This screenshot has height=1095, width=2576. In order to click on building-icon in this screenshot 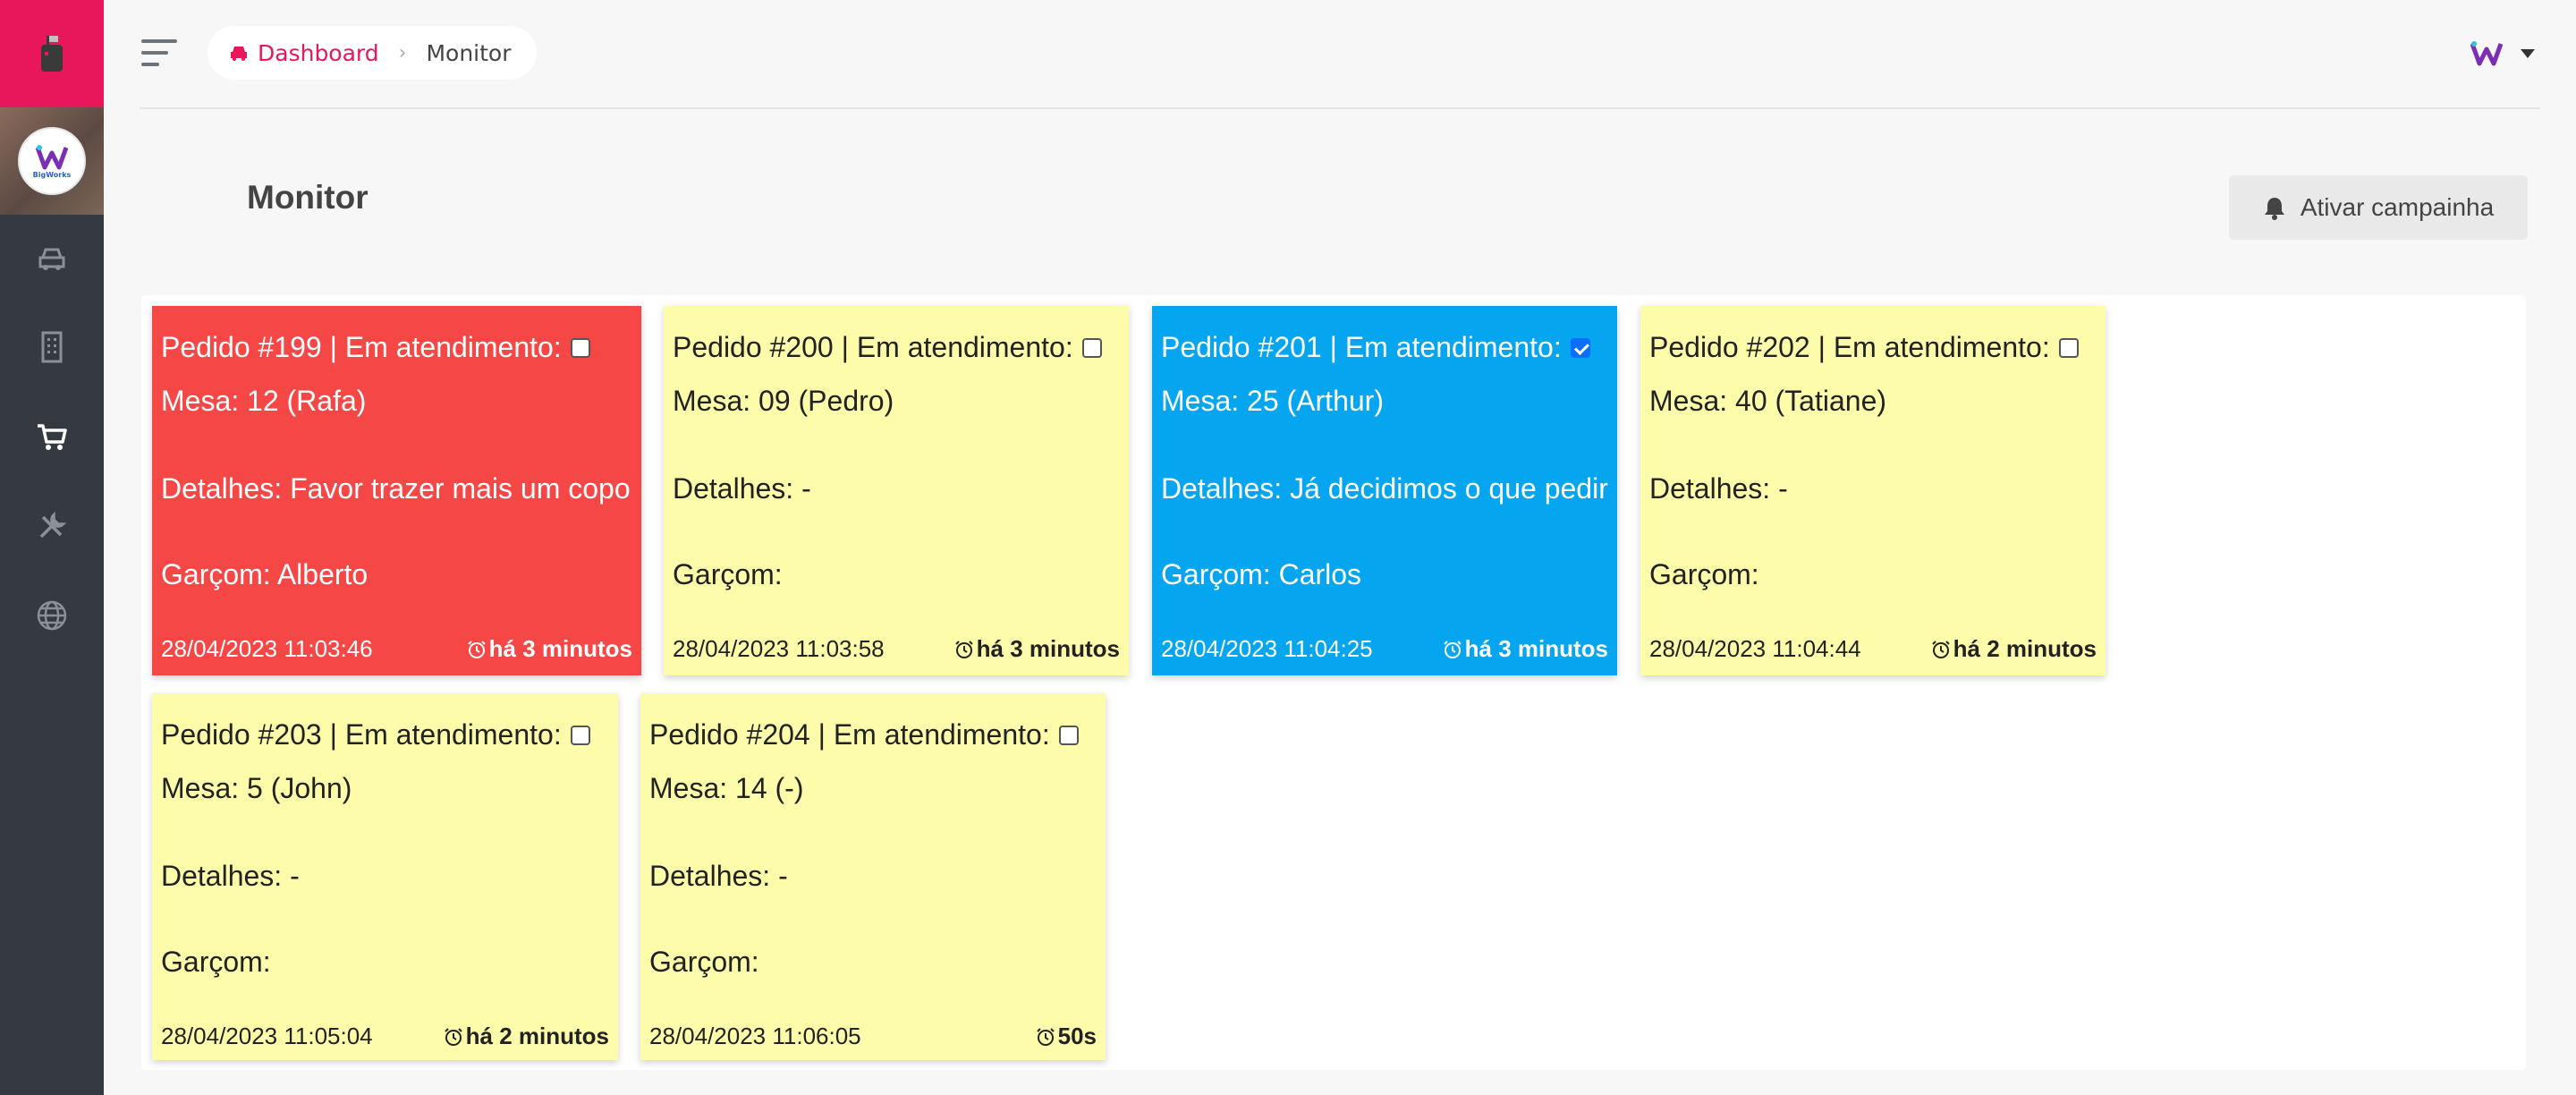, I will do `click(51, 348)`.